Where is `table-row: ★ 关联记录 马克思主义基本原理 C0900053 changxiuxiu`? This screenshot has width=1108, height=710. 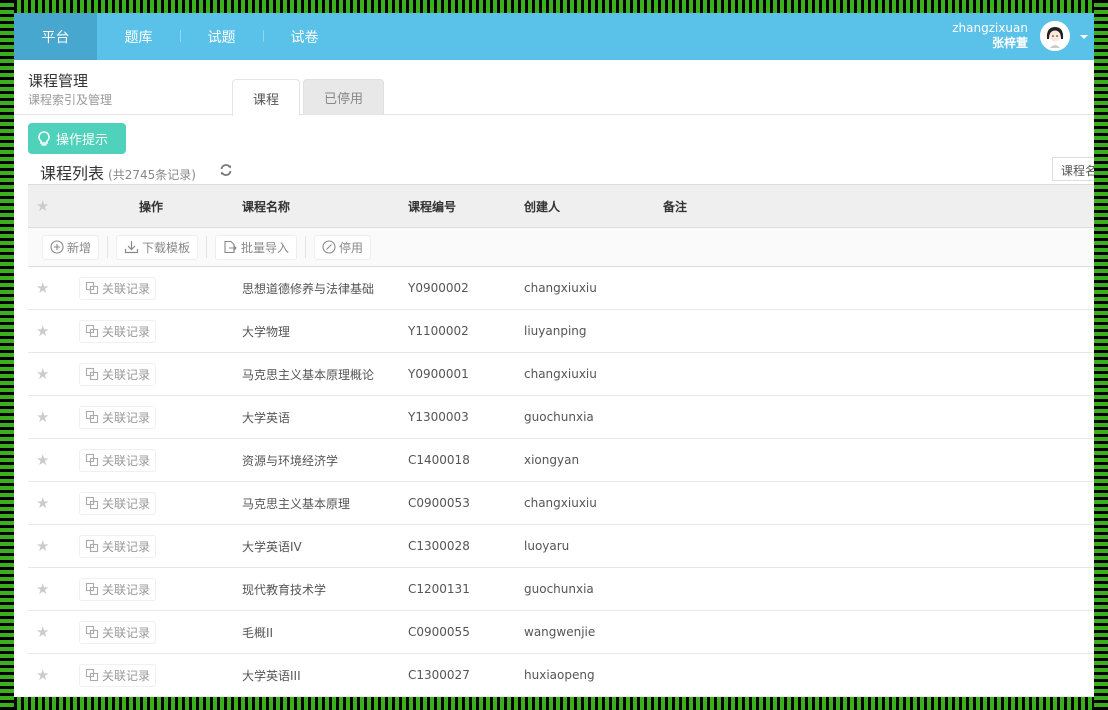
table-row: ★ 关联记录 马克思主义基本原理 C0900053 changxiuxiu is located at coordinates (561, 503).